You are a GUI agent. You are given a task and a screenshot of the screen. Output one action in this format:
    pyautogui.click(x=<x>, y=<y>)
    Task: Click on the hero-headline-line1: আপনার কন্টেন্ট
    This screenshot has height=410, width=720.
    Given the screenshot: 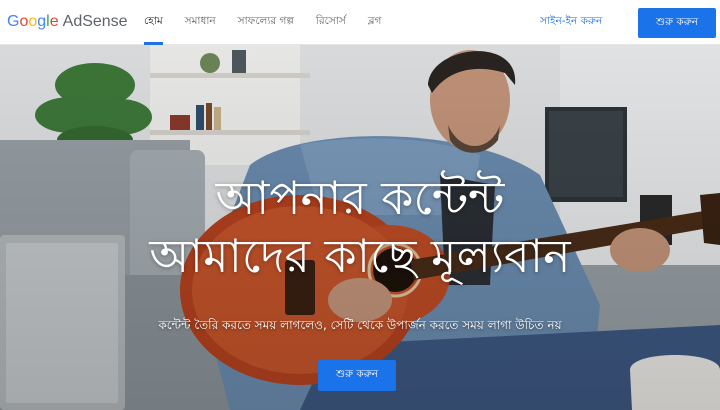 What is the action you would take?
    pyautogui.click(x=360, y=198)
    